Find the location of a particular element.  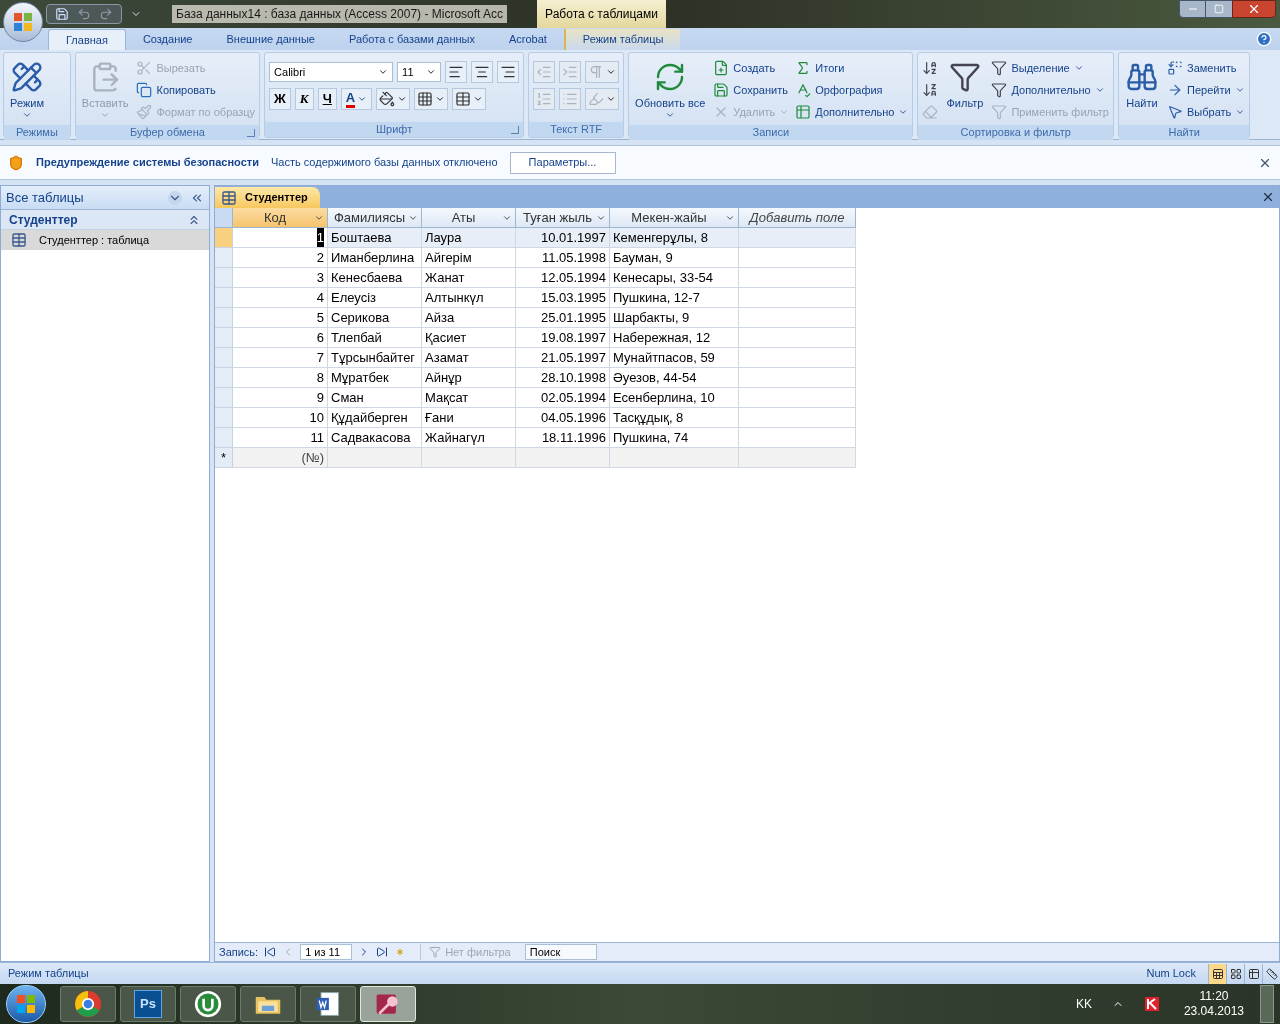

table-cell: Иманберлина is located at coordinates (375, 258).